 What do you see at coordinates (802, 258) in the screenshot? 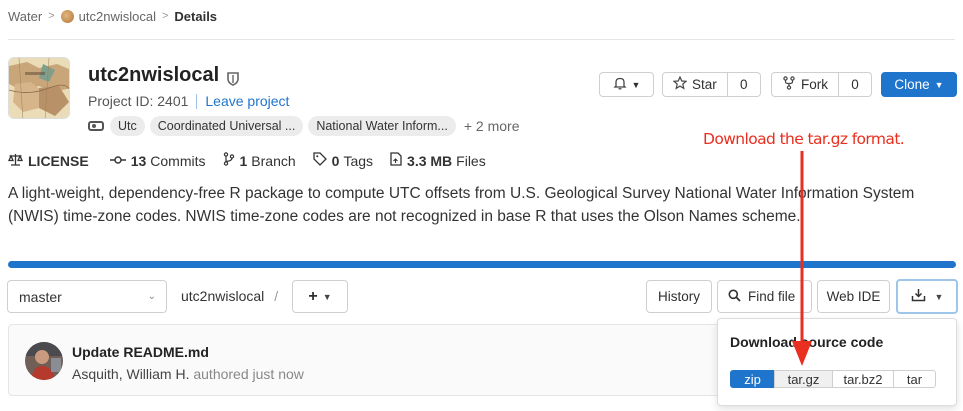
I see `annotation-arrow` at bounding box center [802, 258].